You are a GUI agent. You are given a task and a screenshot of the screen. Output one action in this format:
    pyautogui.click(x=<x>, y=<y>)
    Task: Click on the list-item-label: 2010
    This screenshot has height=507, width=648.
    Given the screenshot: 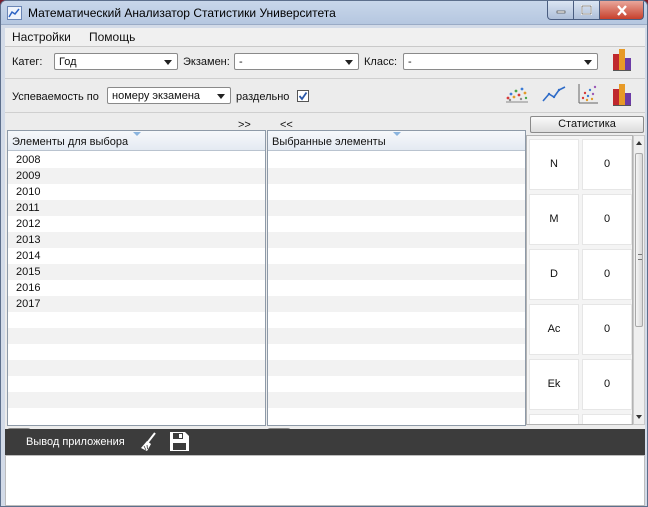 What is the action you would take?
    pyautogui.click(x=28, y=192)
    